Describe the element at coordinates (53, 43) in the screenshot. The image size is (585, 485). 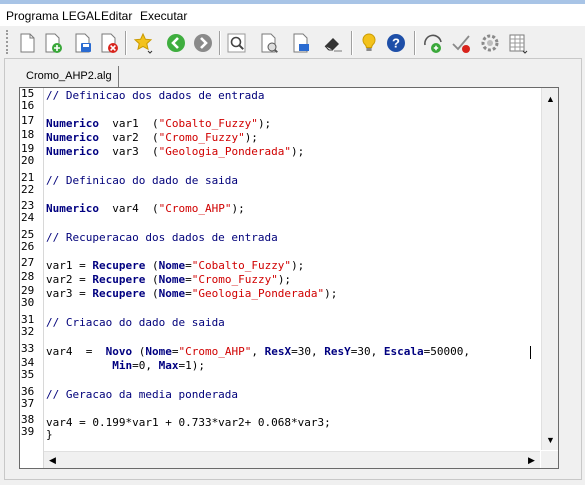
I see `open-add-icon` at that location.